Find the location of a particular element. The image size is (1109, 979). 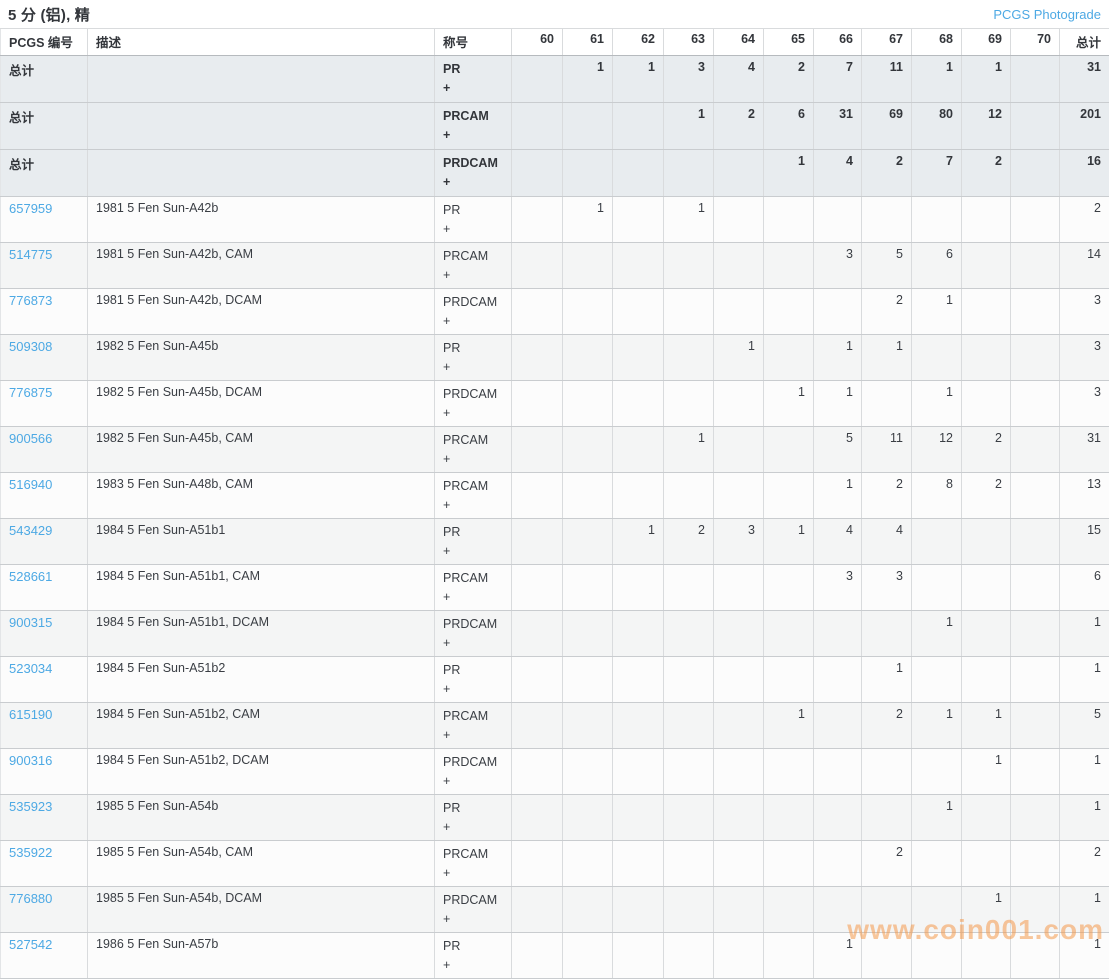

grade-63-cell: 1 is located at coordinates (689, 126).